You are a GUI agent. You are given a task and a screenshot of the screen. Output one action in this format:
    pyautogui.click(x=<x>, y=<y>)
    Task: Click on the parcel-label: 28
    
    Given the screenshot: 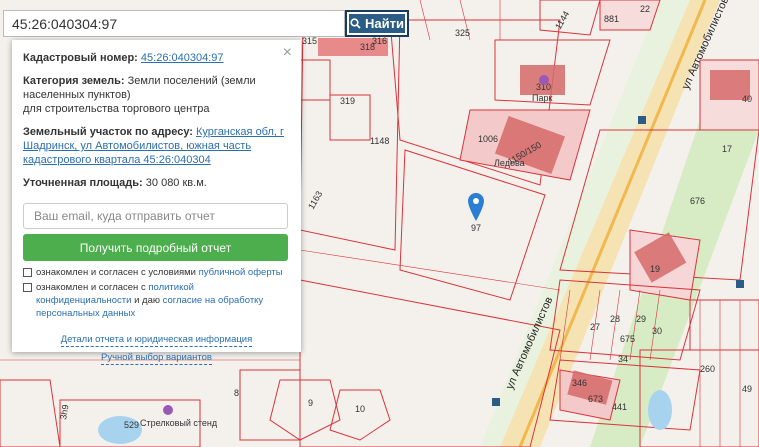 What is the action you would take?
    pyautogui.click(x=615, y=319)
    